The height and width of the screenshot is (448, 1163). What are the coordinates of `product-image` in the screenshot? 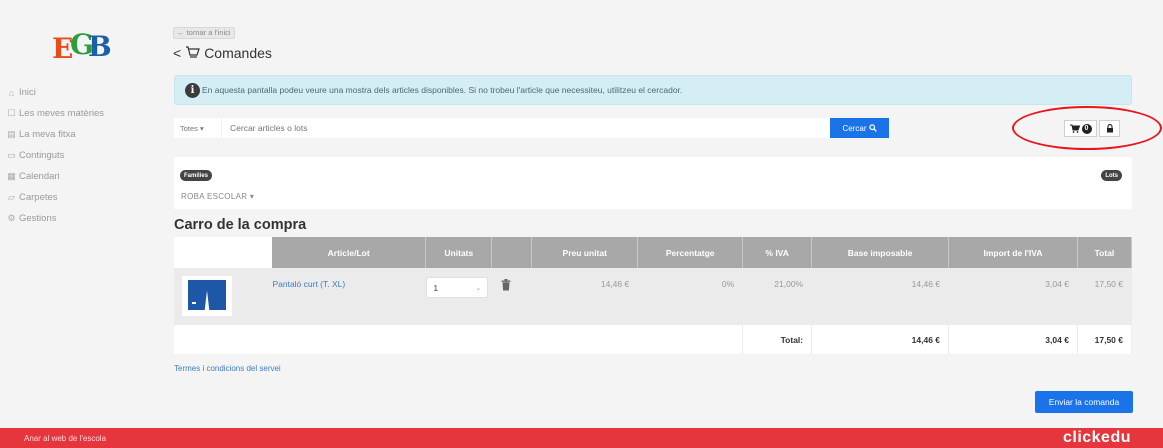 It's located at (207, 296).